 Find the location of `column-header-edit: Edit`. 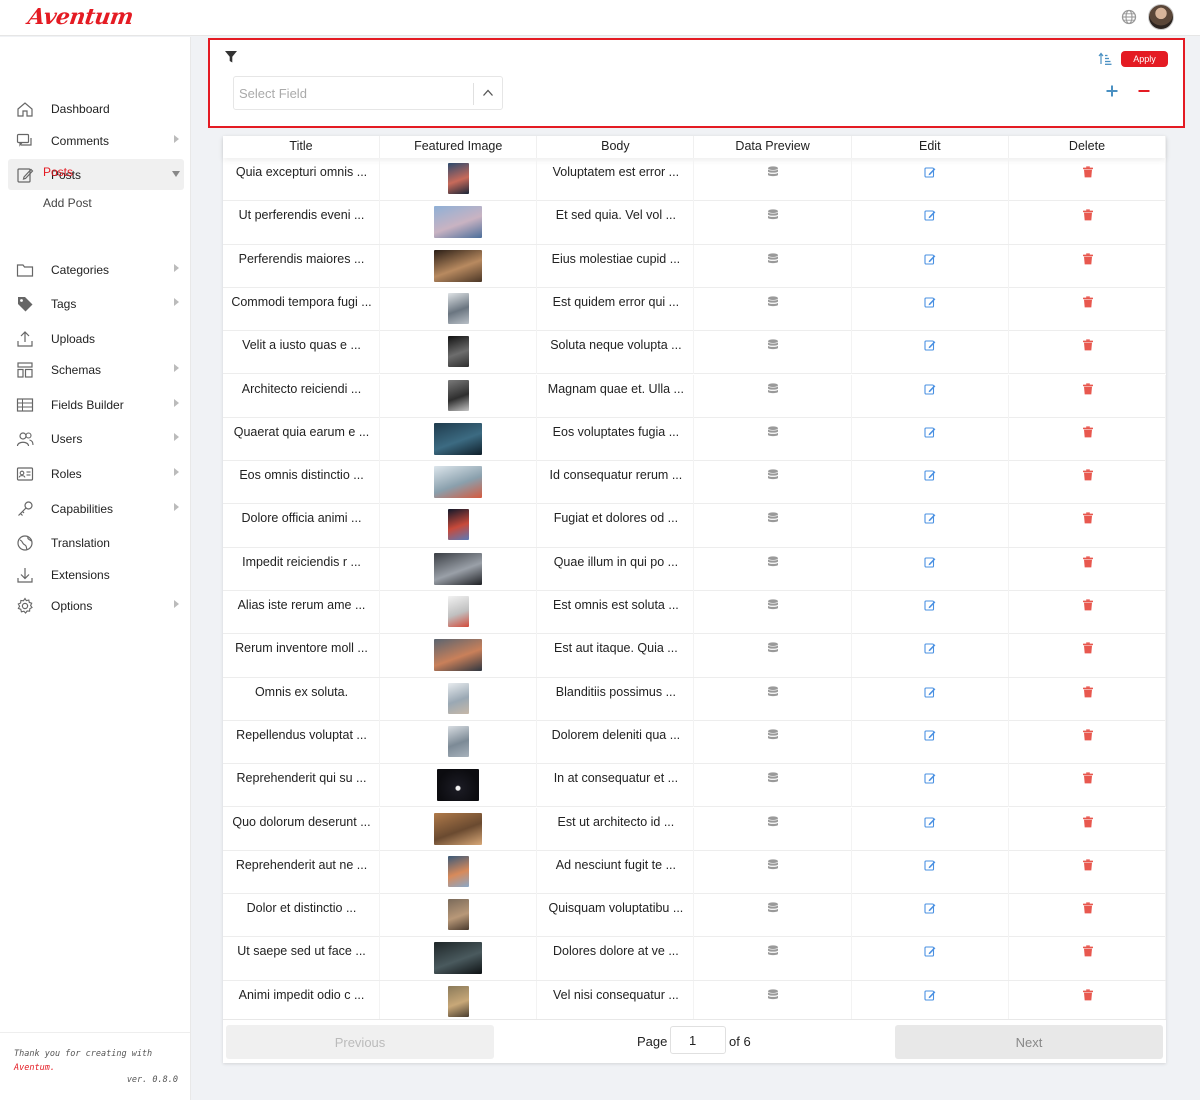

column-header-edit: Edit is located at coordinates (930, 147).